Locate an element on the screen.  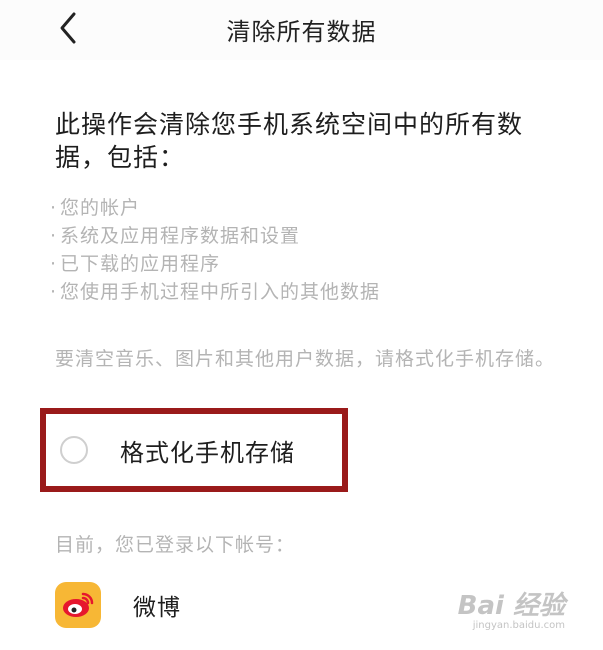
list-item: 系统及应用程序数据和设置 is located at coordinates (215, 236).